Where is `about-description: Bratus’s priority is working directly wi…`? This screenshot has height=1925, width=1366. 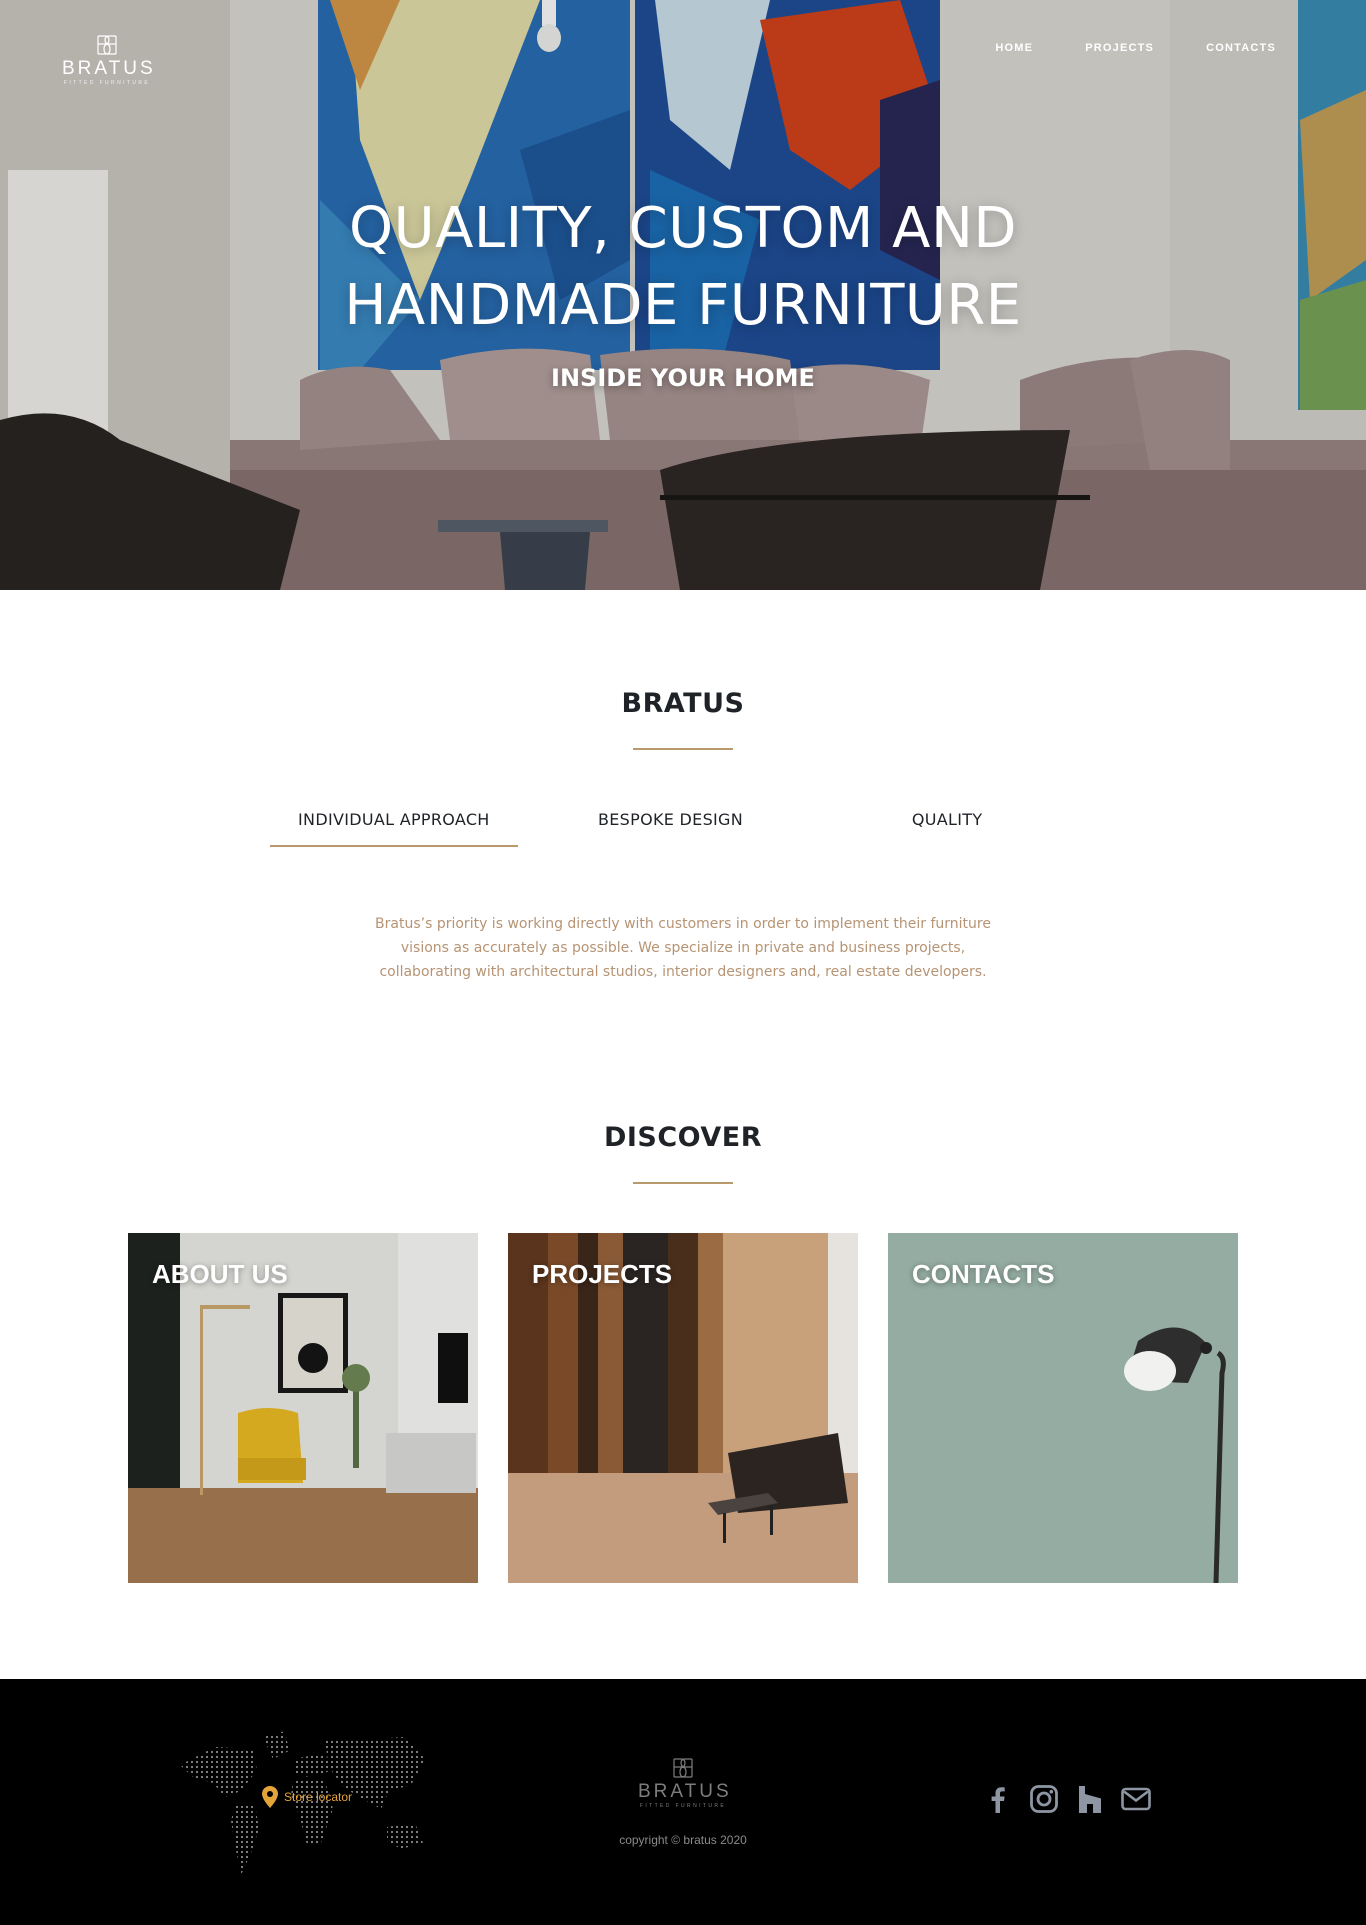 about-description: Bratus’s priority is working directly wi… is located at coordinates (683, 948).